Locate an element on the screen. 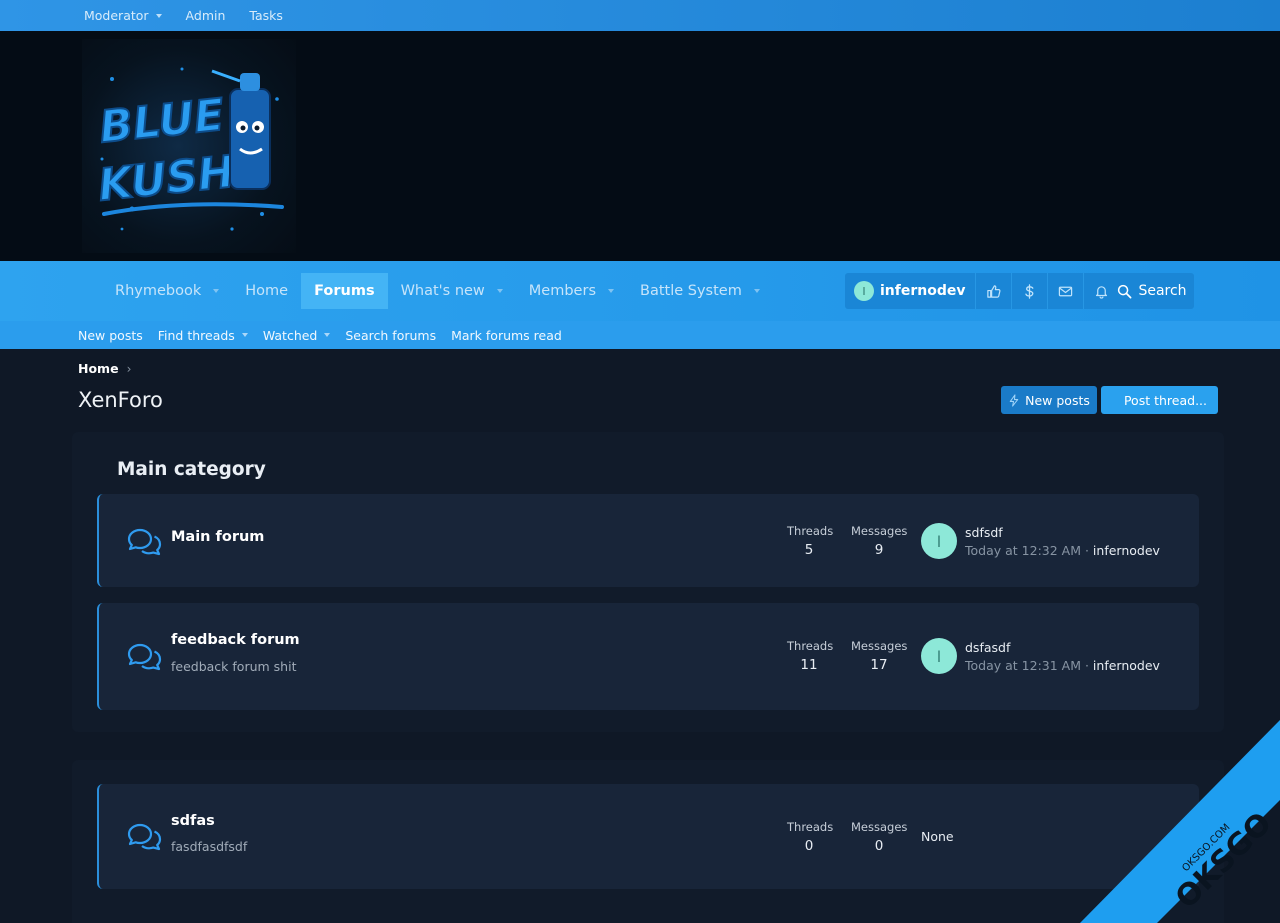 This screenshot has height=923, width=1280. nav-tab-whats-new: What's new is located at coordinates (452, 291).